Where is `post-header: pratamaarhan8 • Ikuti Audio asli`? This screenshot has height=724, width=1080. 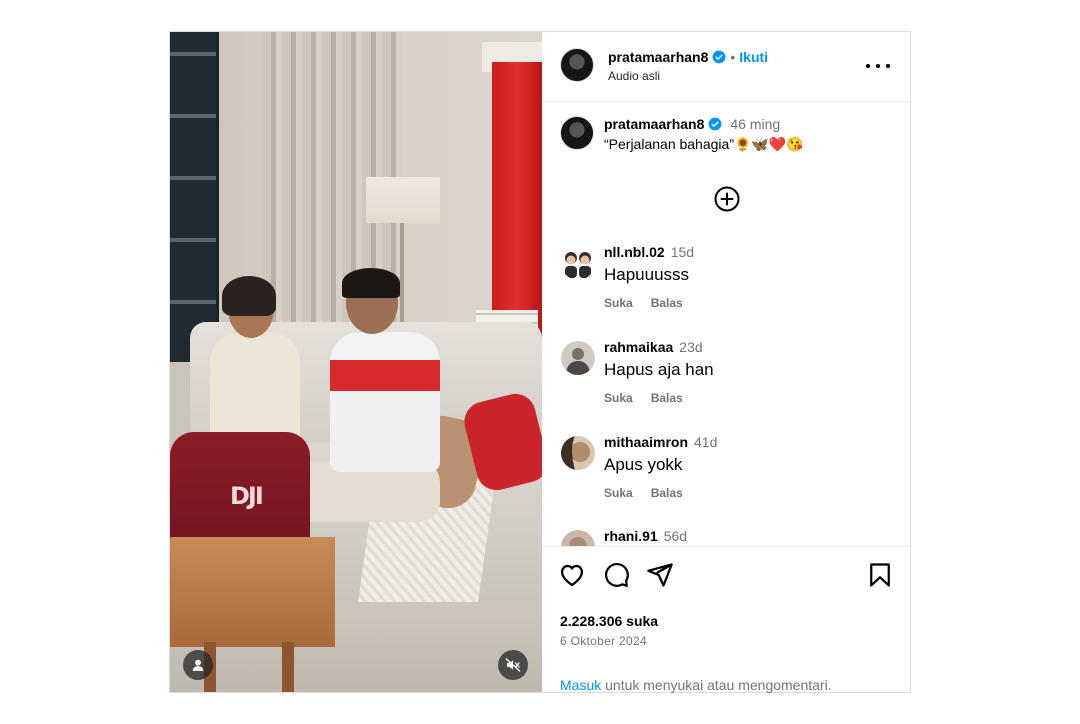
post-header: pratamaarhan8 • Ikuti Audio asli is located at coordinates (726, 67).